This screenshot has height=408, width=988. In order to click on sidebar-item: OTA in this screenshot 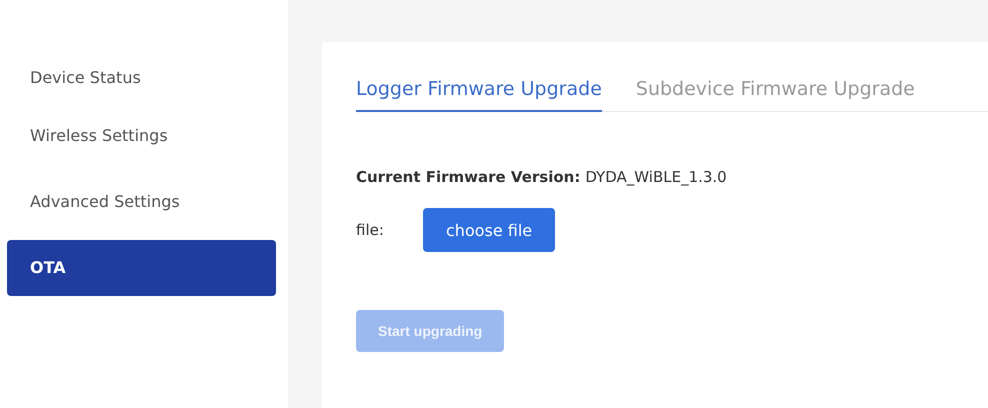, I will do `click(141, 268)`.